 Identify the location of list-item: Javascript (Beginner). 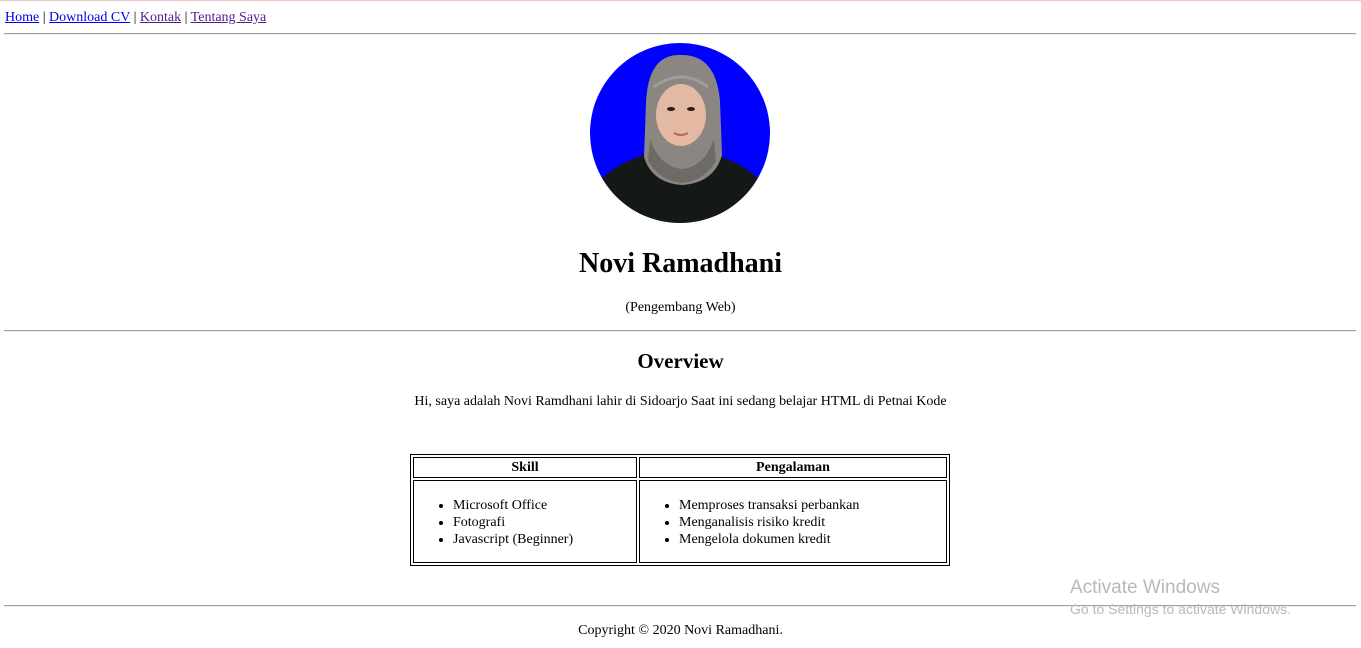
(544, 539).